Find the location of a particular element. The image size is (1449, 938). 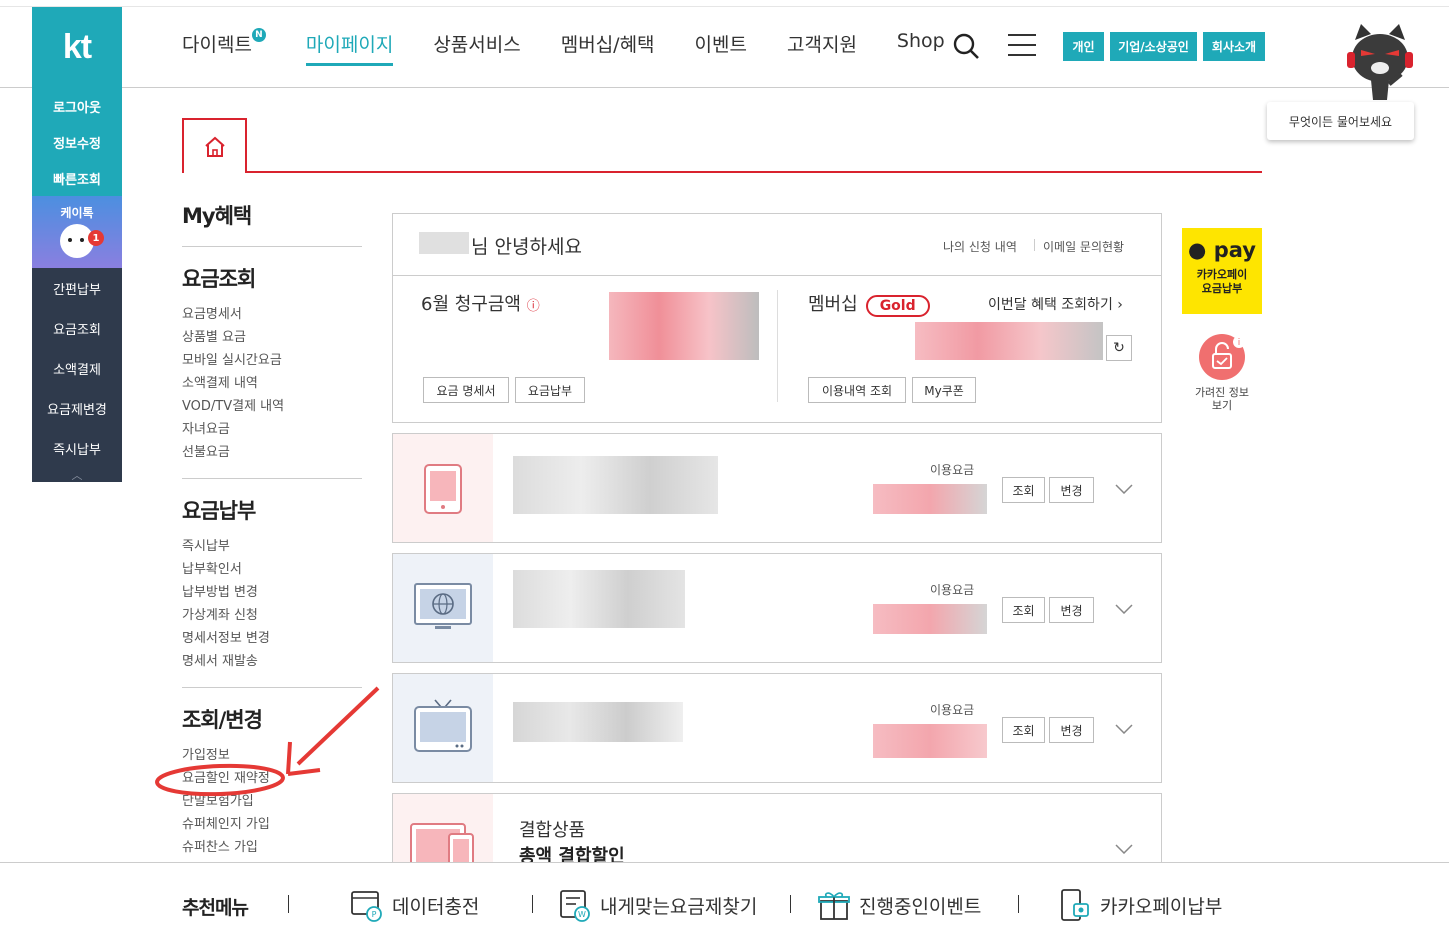

menu-payment-certificate: 납부확인서 is located at coordinates (272, 569).